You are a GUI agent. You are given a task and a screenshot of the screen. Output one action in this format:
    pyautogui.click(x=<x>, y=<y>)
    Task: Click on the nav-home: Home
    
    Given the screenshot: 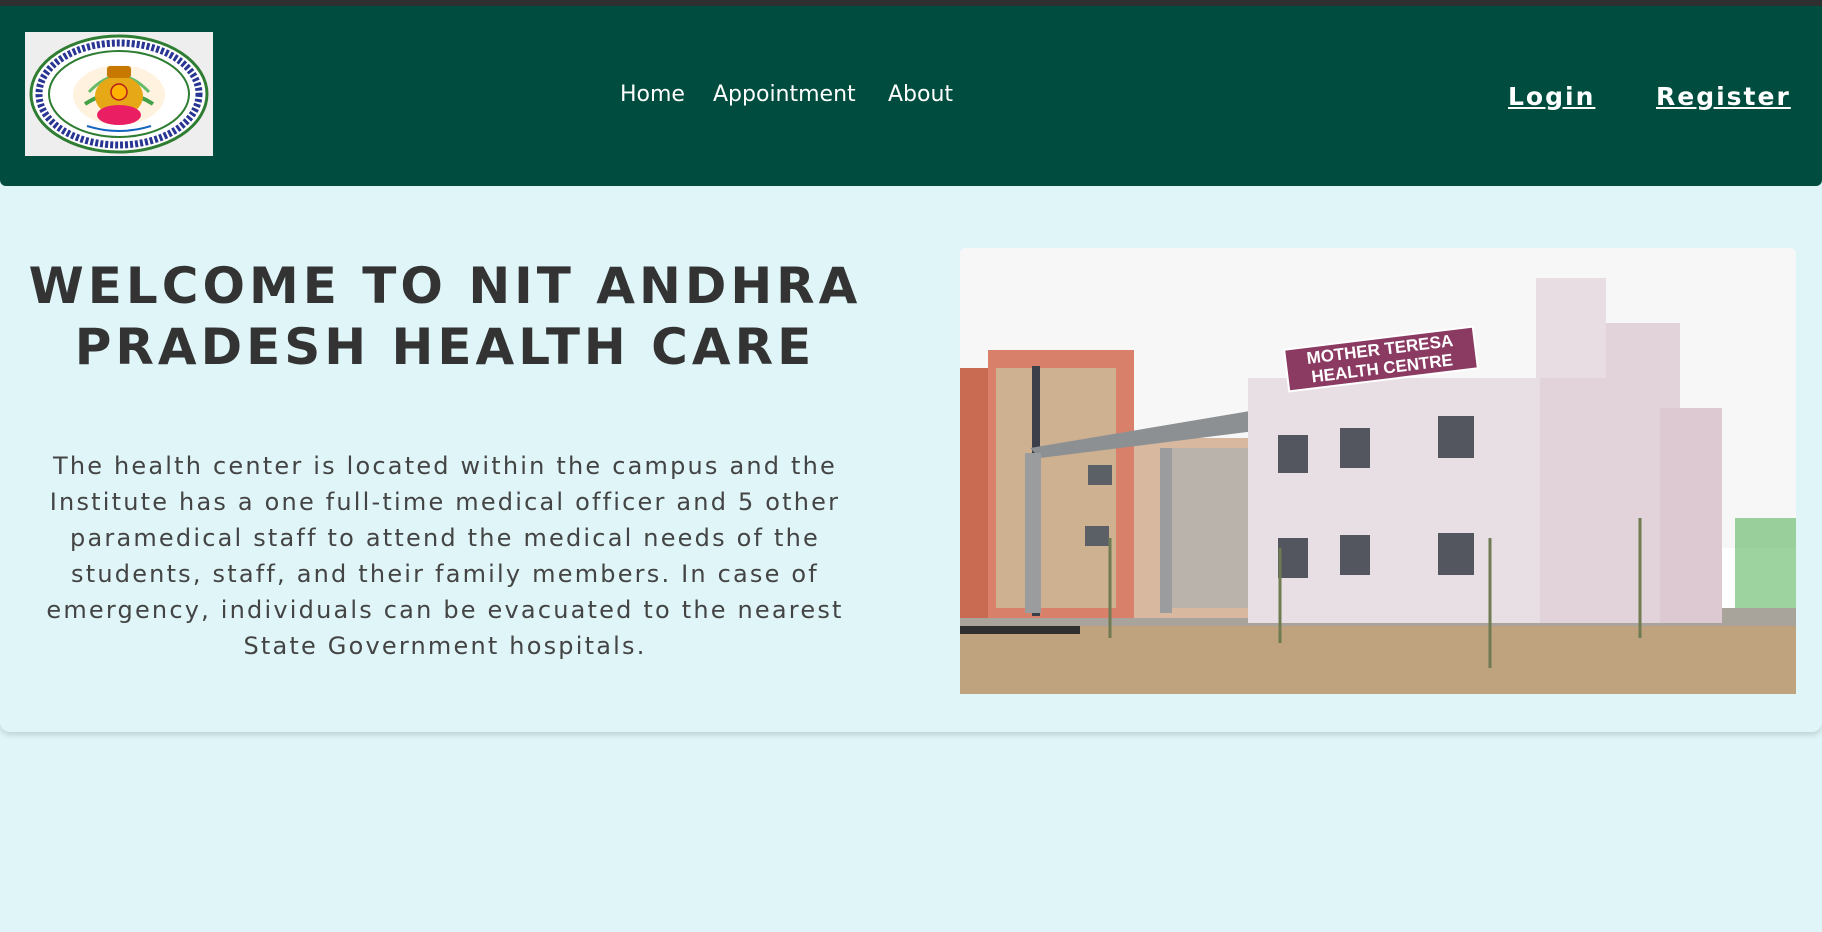 What is the action you would take?
    pyautogui.click(x=652, y=95)
    